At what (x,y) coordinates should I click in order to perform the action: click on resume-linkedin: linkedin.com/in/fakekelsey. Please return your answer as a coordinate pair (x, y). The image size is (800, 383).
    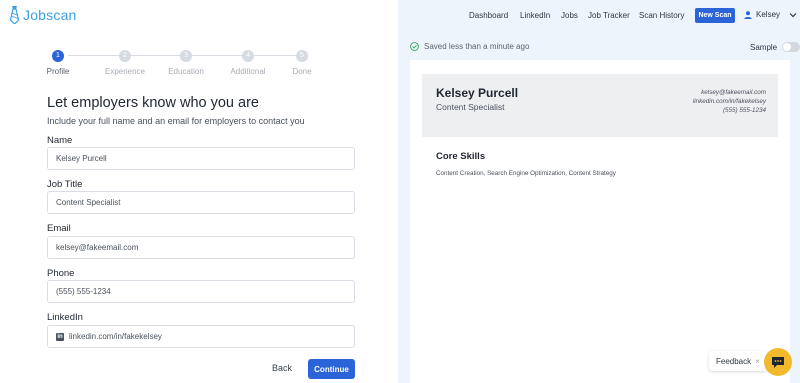
    Looking at the image, I should click on (729, 101).